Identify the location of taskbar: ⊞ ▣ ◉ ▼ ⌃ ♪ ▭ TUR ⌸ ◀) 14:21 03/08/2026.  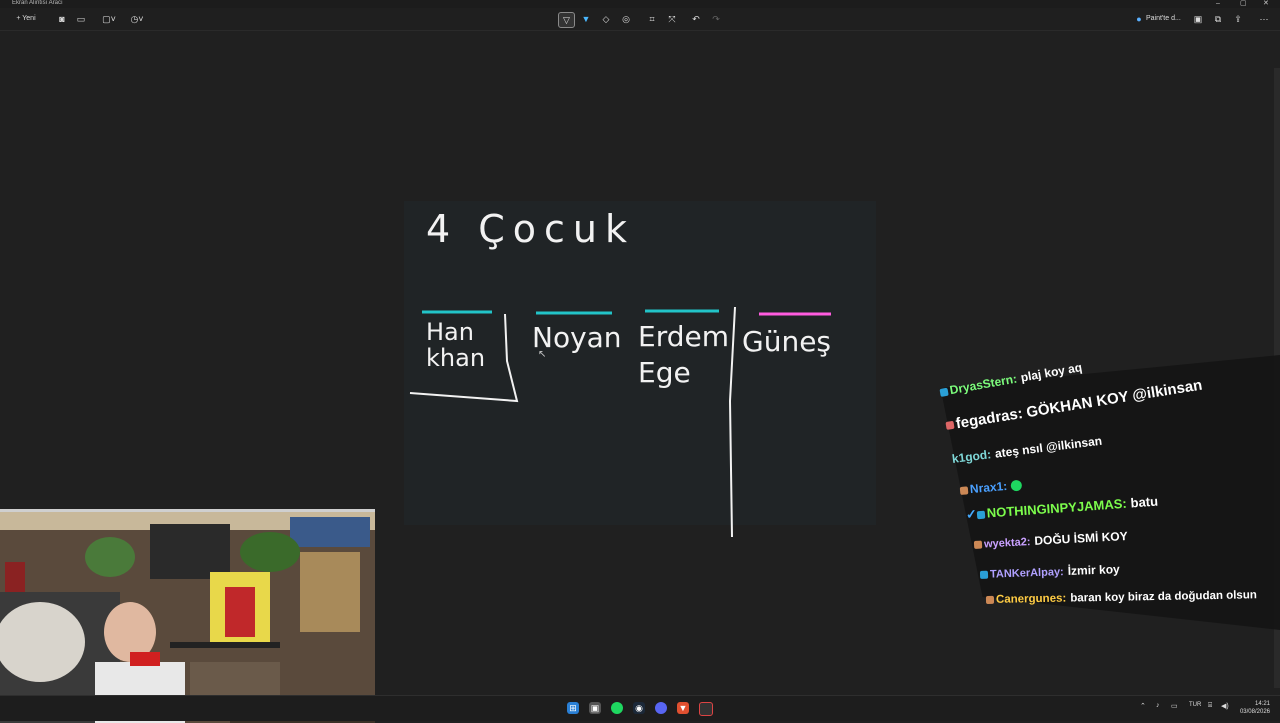
(640, 708).